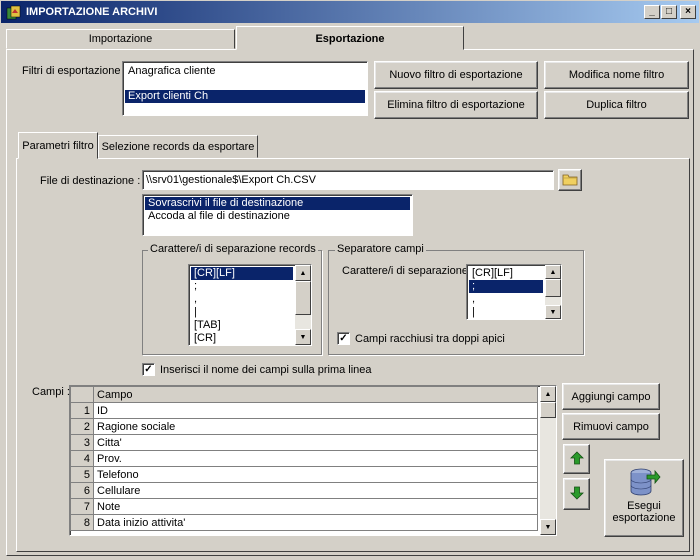 The image size is (700, 560). I want to click on write-mode-item: Accoda al file di destinazione, so click(277, 216).